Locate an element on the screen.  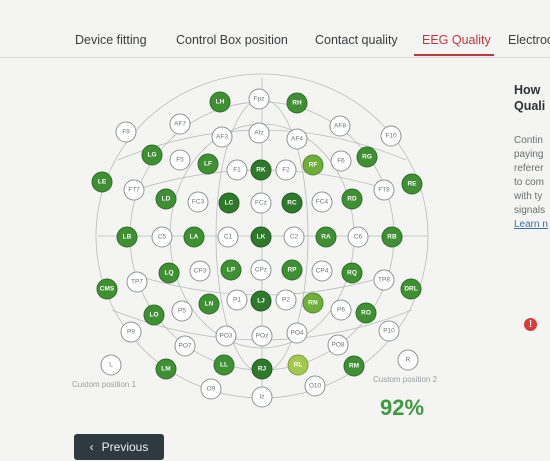
electrode-RD: RD is located at coordinates (352, 199).